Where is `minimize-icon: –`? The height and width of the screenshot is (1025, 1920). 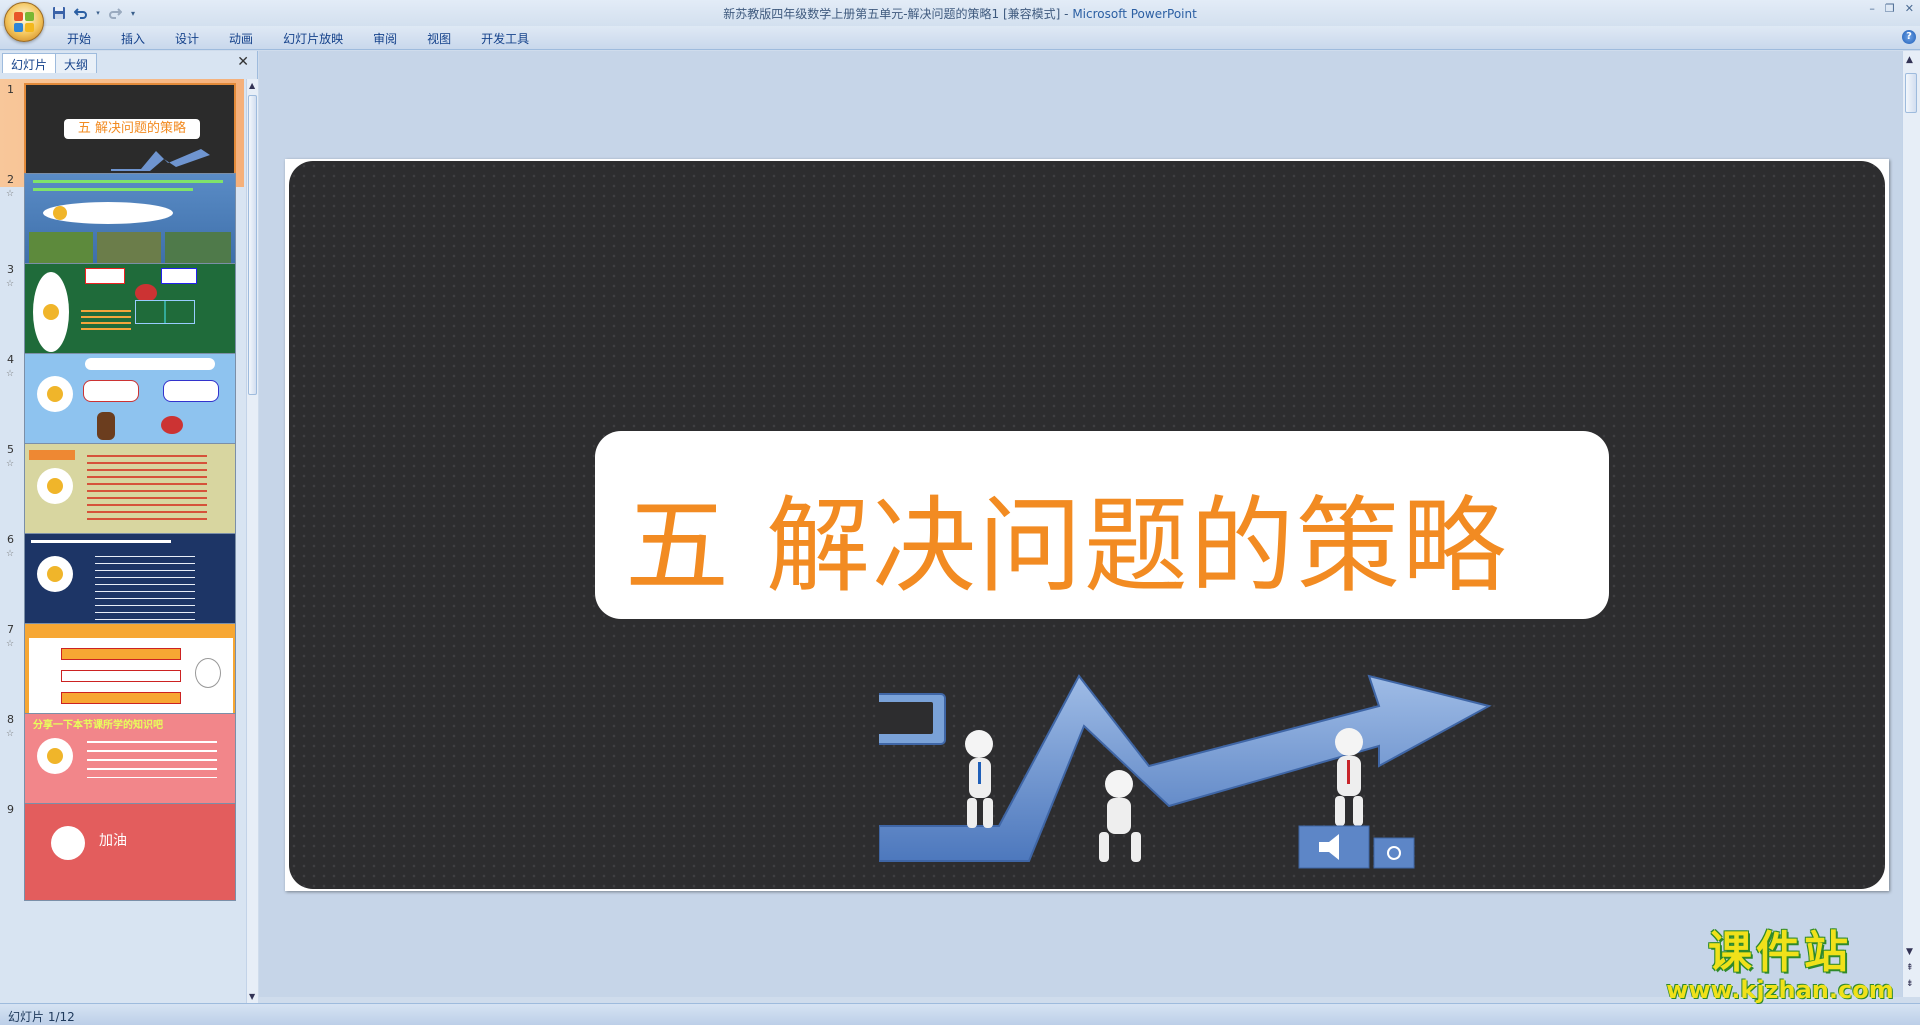
minimize-icon: – is located at coordinates (1872, 8).